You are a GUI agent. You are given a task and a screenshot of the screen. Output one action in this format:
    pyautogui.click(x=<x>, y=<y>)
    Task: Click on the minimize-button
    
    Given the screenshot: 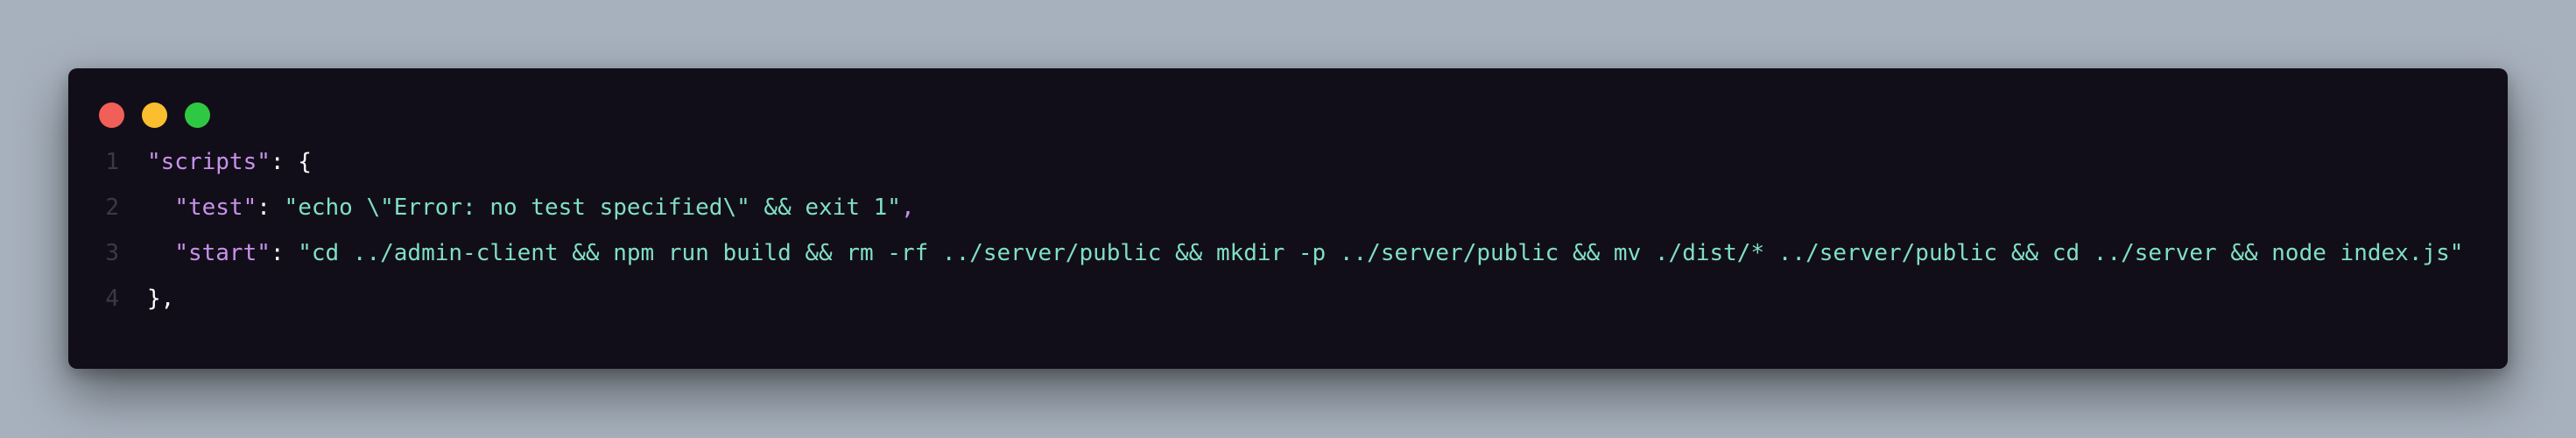 What is the action you would take?
    pyautogui.click(x=154, y=115)
    